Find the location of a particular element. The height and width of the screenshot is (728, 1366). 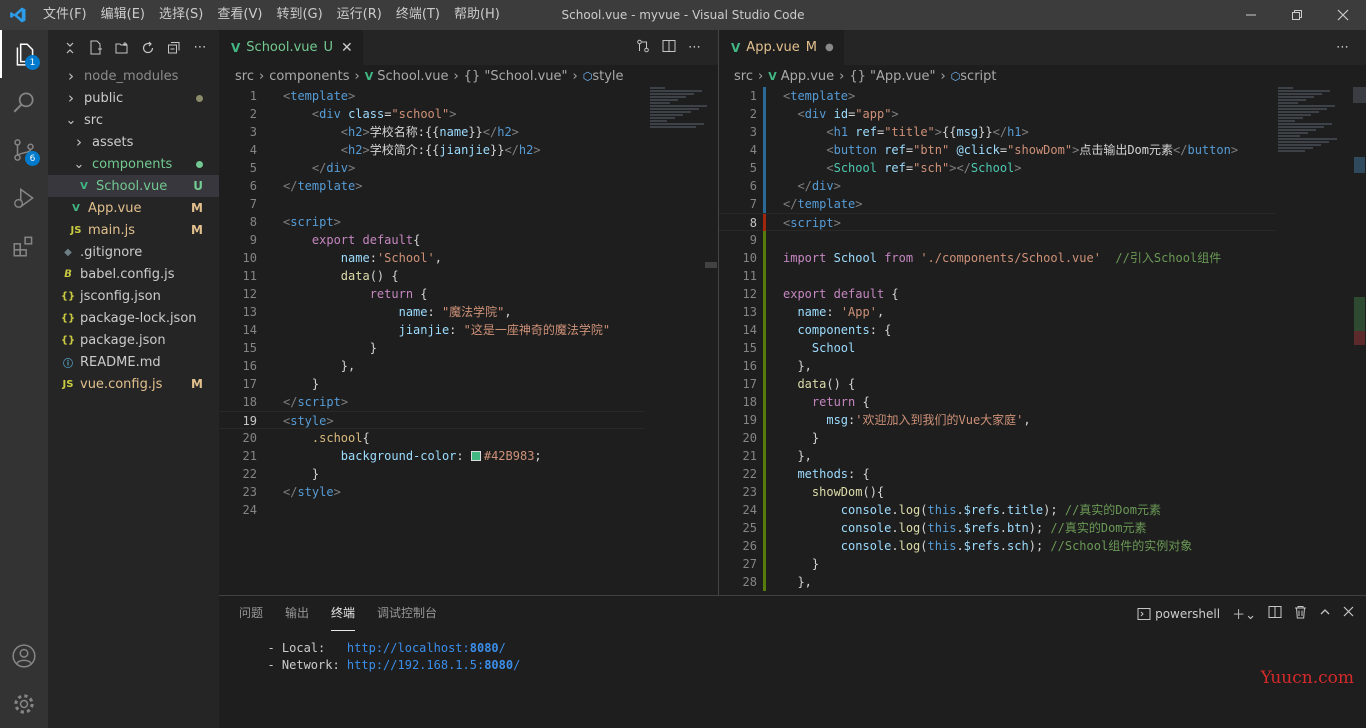

menu-item: 运行(R) is located at coordinates (359, 15).